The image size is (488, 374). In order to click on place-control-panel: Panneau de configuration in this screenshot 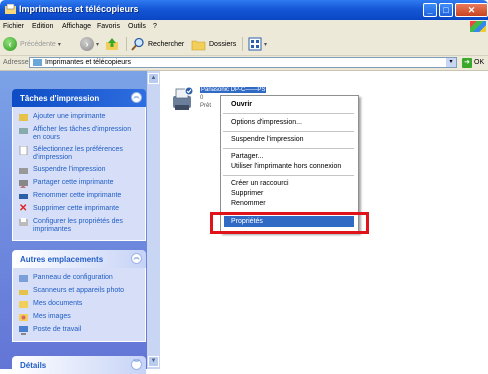, I will do `click(79, 278)`.